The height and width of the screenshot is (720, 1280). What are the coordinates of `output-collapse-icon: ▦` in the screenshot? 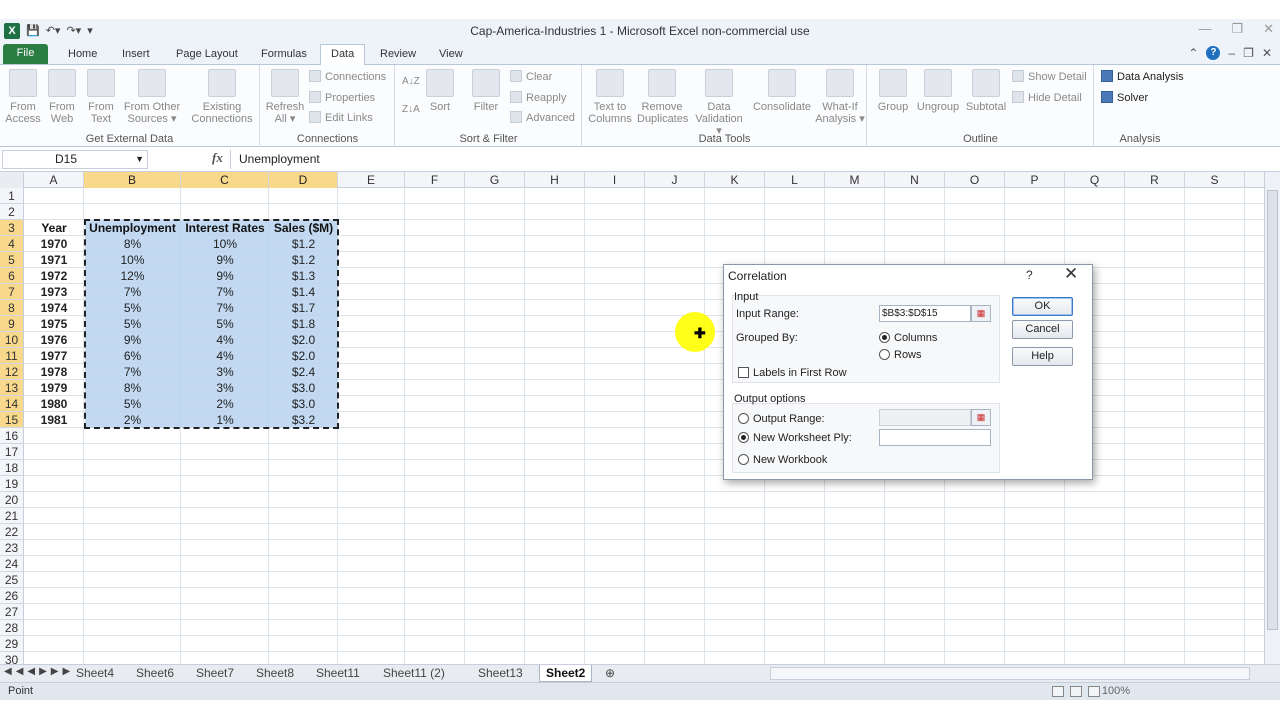 It's located at (981, 417).